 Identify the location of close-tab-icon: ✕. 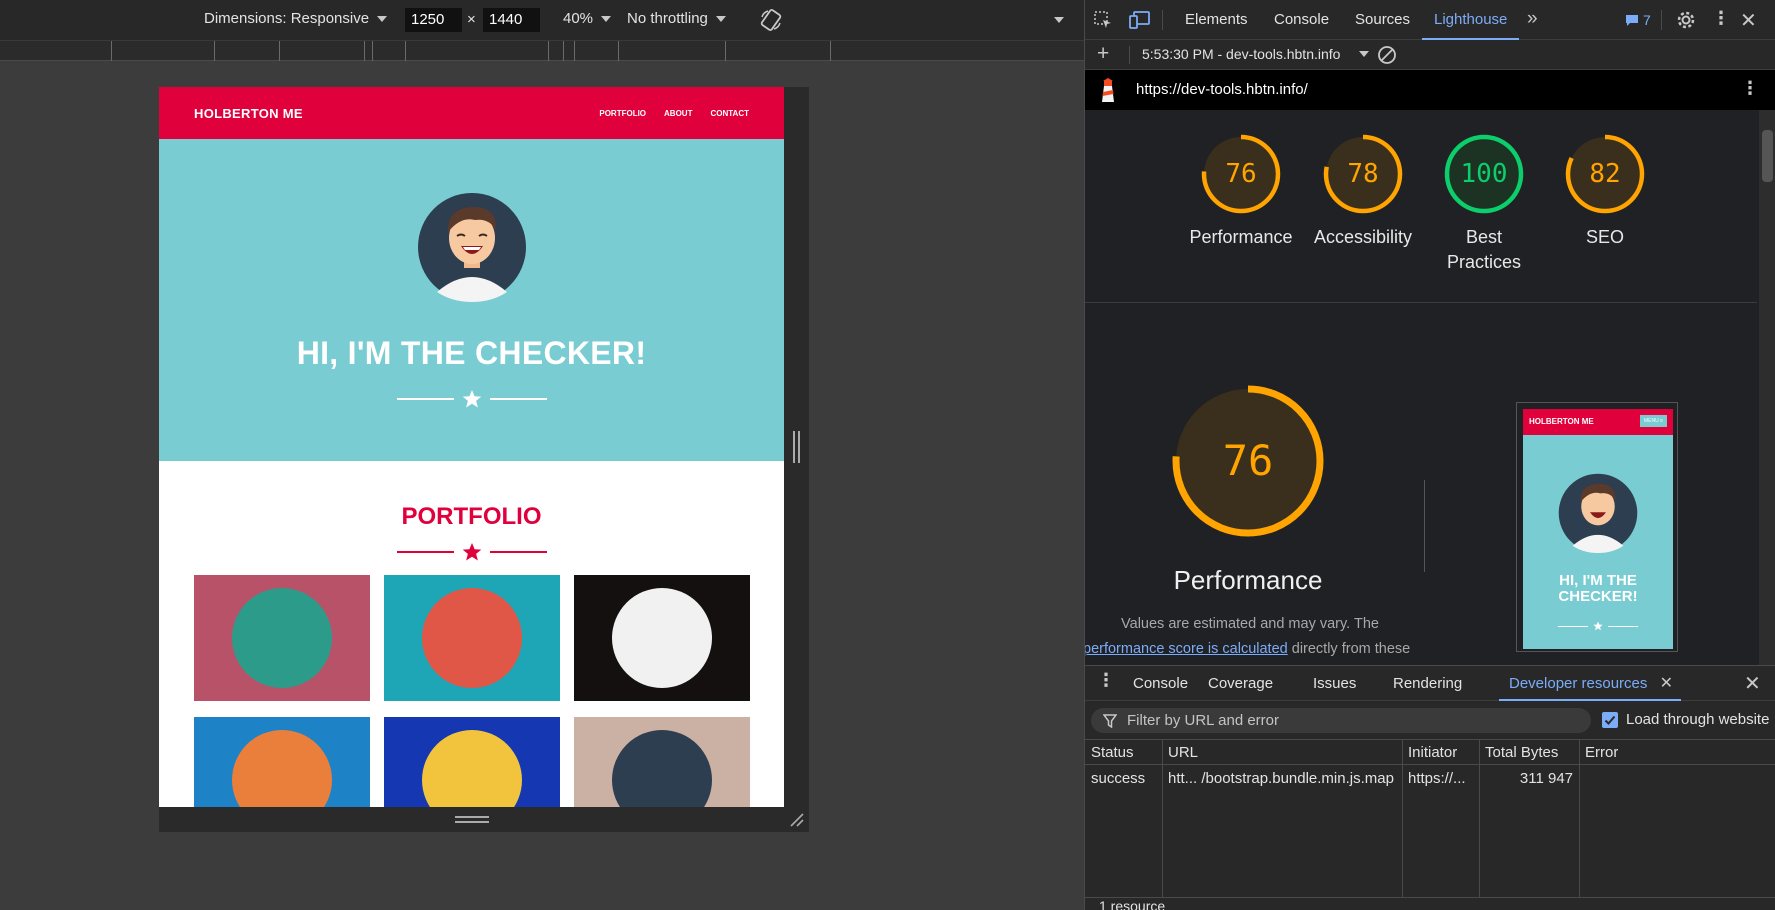
(1666, 683).